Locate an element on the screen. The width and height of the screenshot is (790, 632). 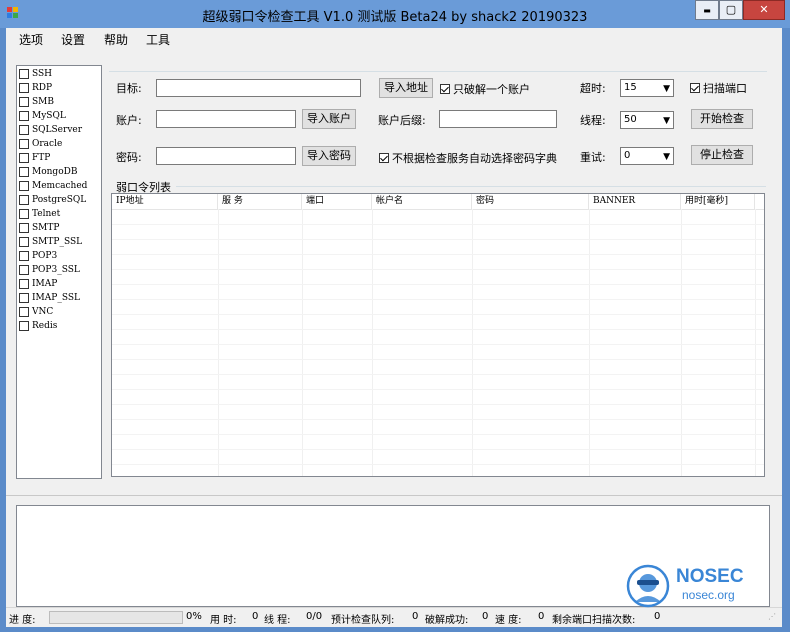
service-item: SMTP is located at coordinates (39, 228).